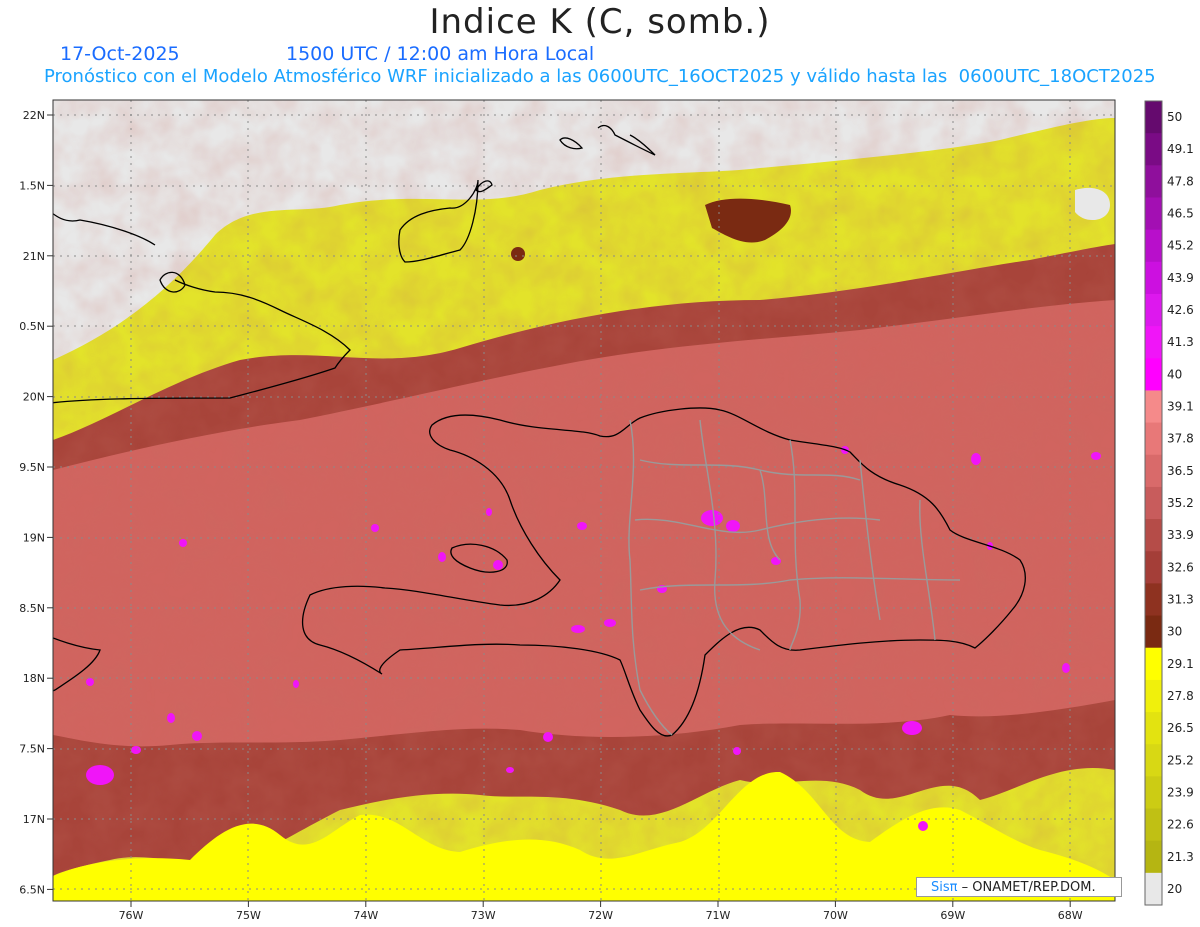 This screenshot has height=927, width=1200. Describe the element at coordinates (1180, 728) in the screenshot. I see `colorbar-label: 26.5` at that location.